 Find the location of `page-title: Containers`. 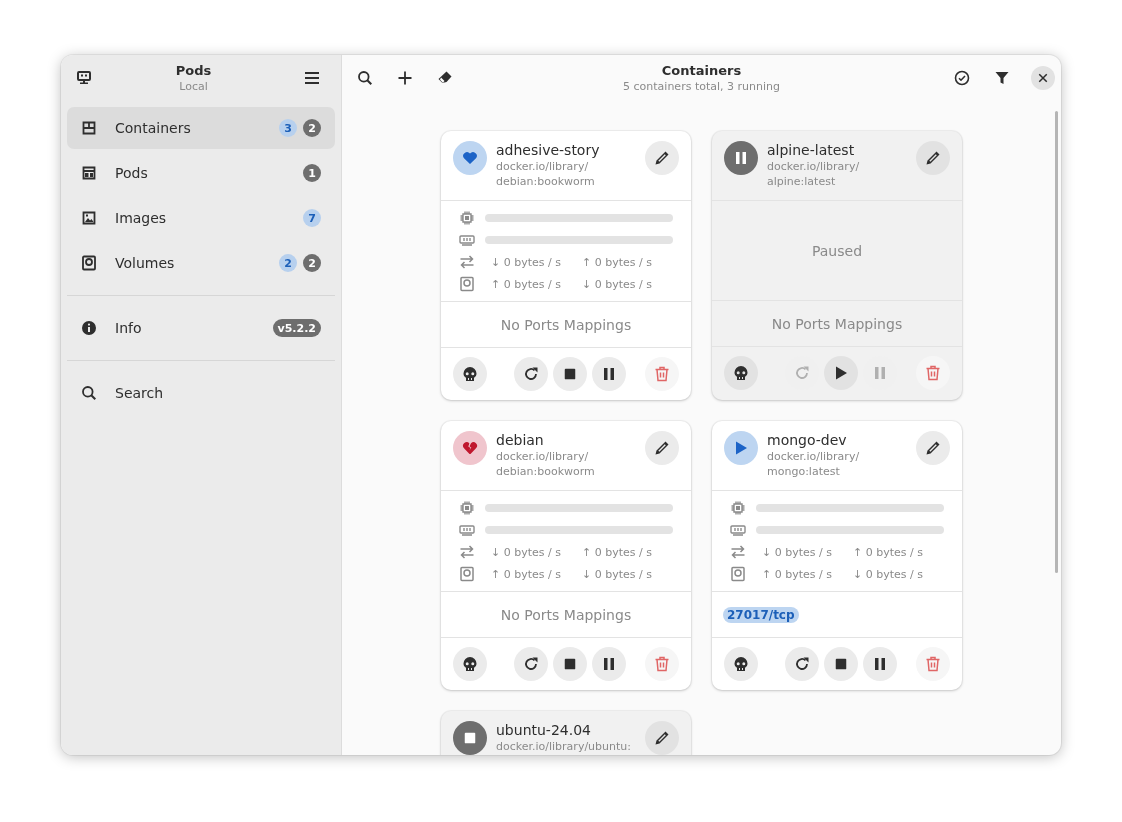

page-title: Containers is located at coordinates (701, 70).